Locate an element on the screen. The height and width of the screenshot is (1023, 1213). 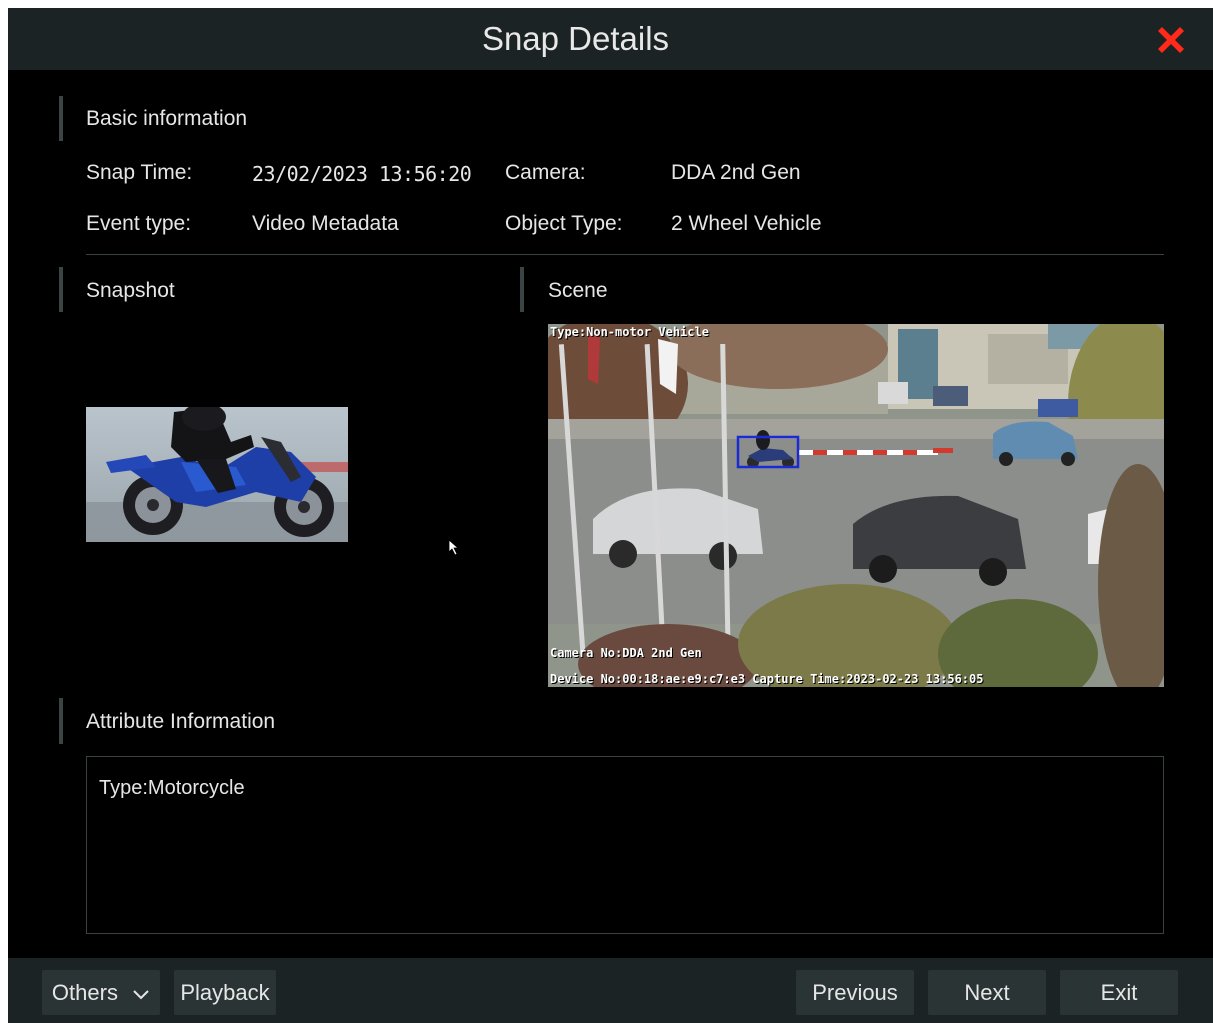
snapshot-image is located at coordinates (217, 474).